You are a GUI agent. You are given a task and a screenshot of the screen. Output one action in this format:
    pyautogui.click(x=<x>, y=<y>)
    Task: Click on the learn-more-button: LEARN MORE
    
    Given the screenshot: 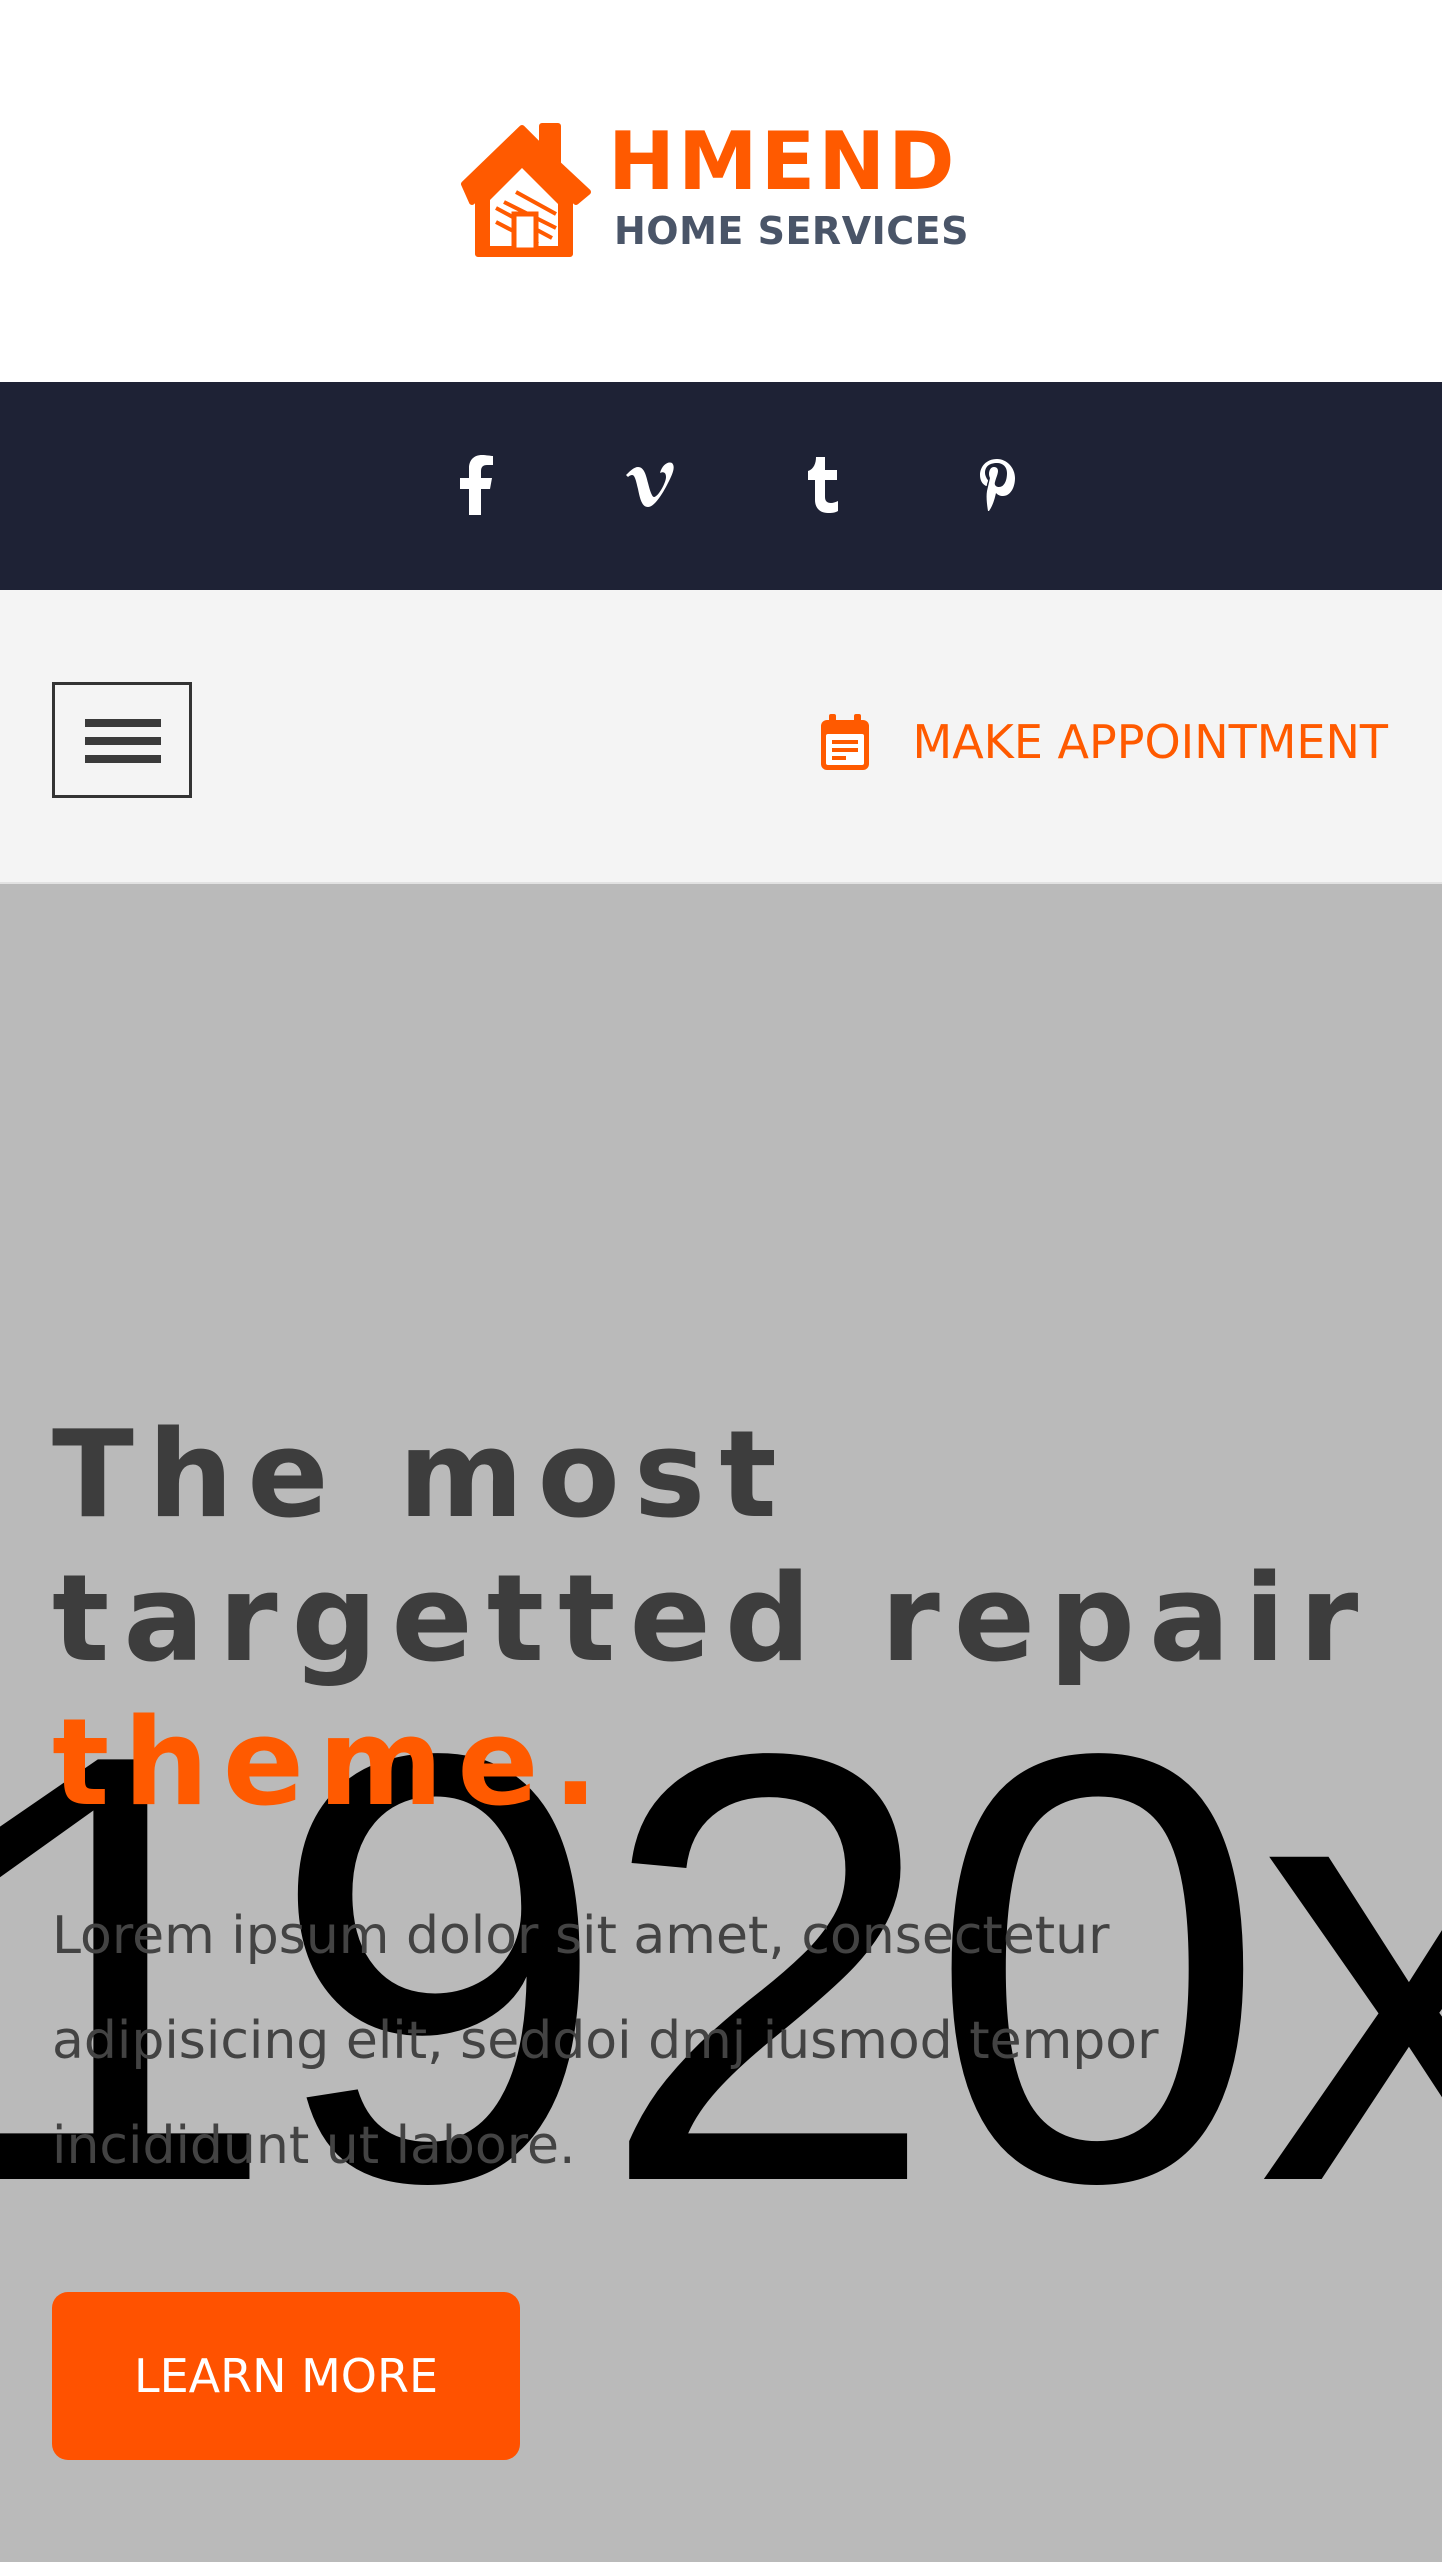 What is the action you would take?
    pyautogui.click(x=286, y=2376)
    